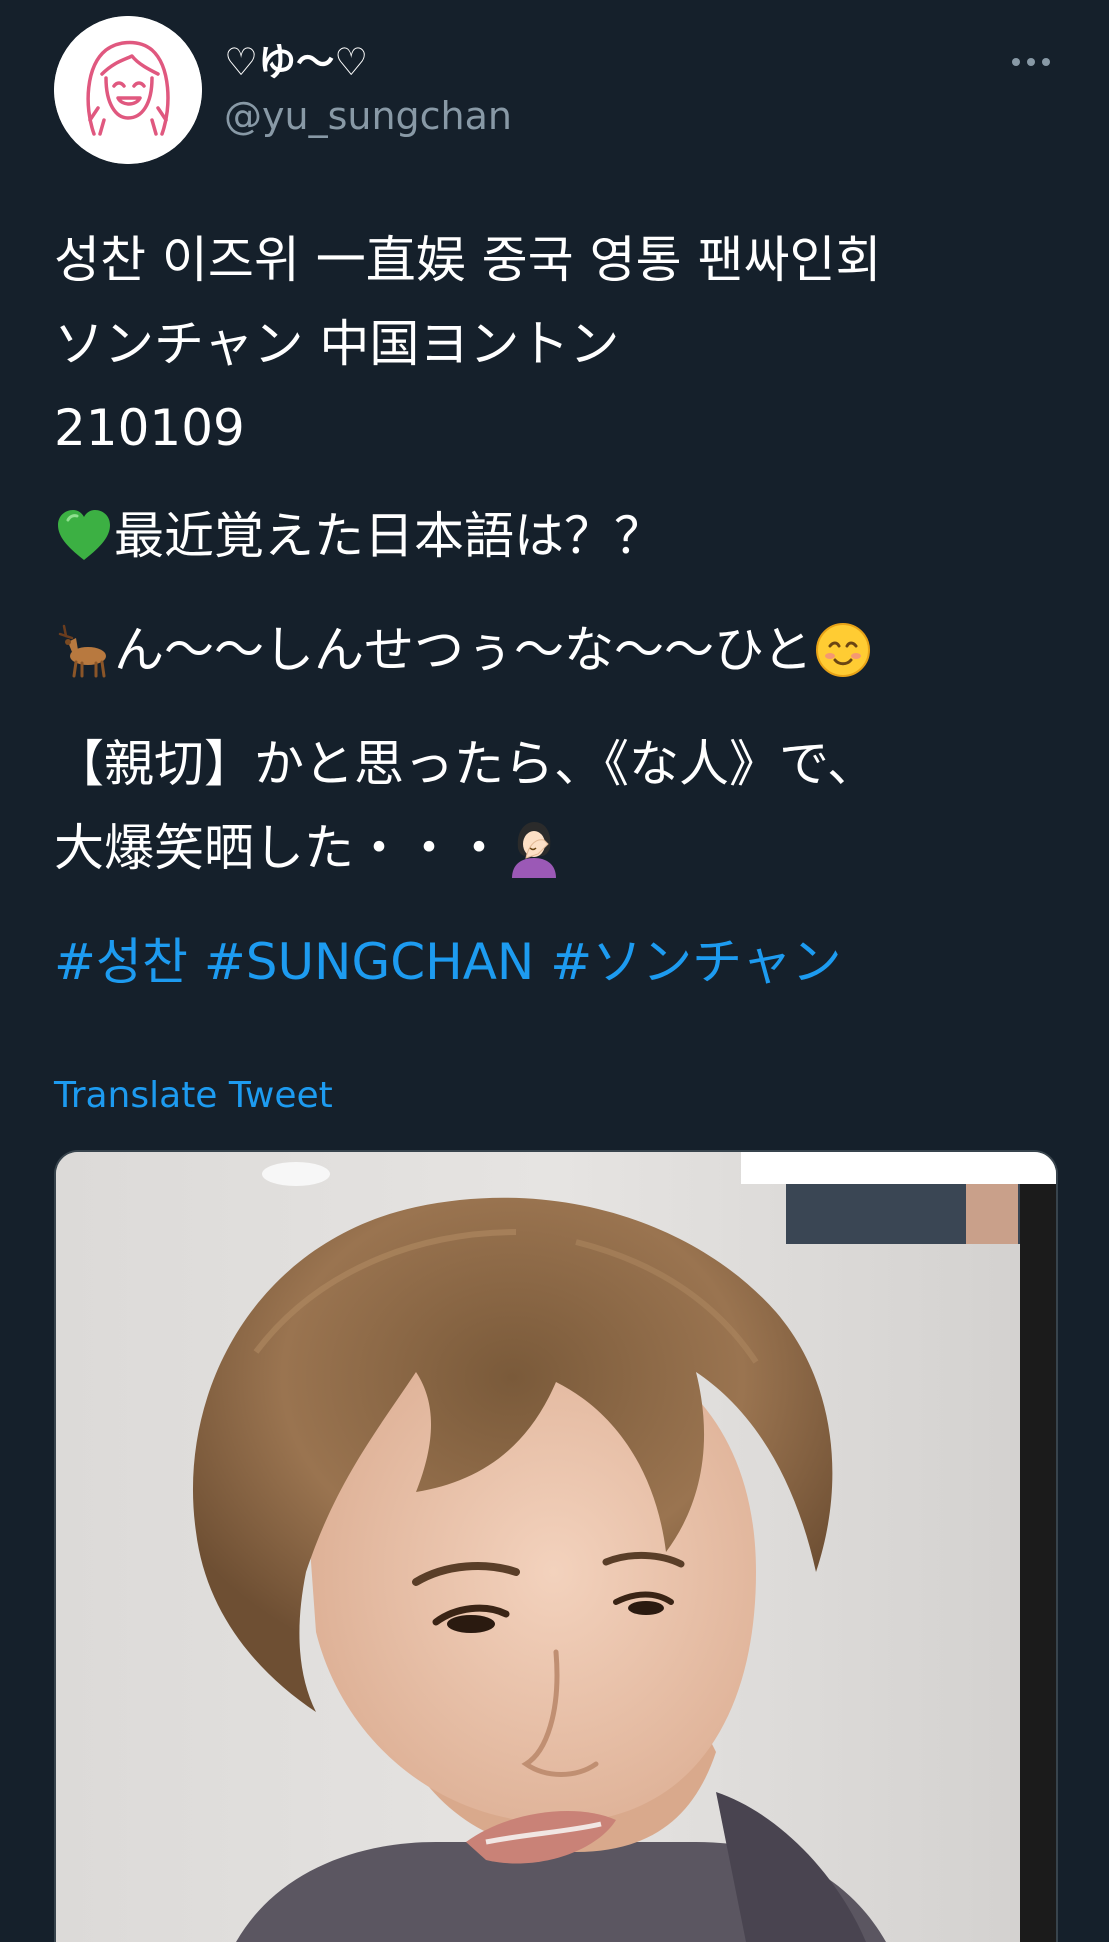 The height and width of the screenshot is (1942, 1109). I want to click on question-line: 最近覚えた日本語は？？, so click(559, 538).